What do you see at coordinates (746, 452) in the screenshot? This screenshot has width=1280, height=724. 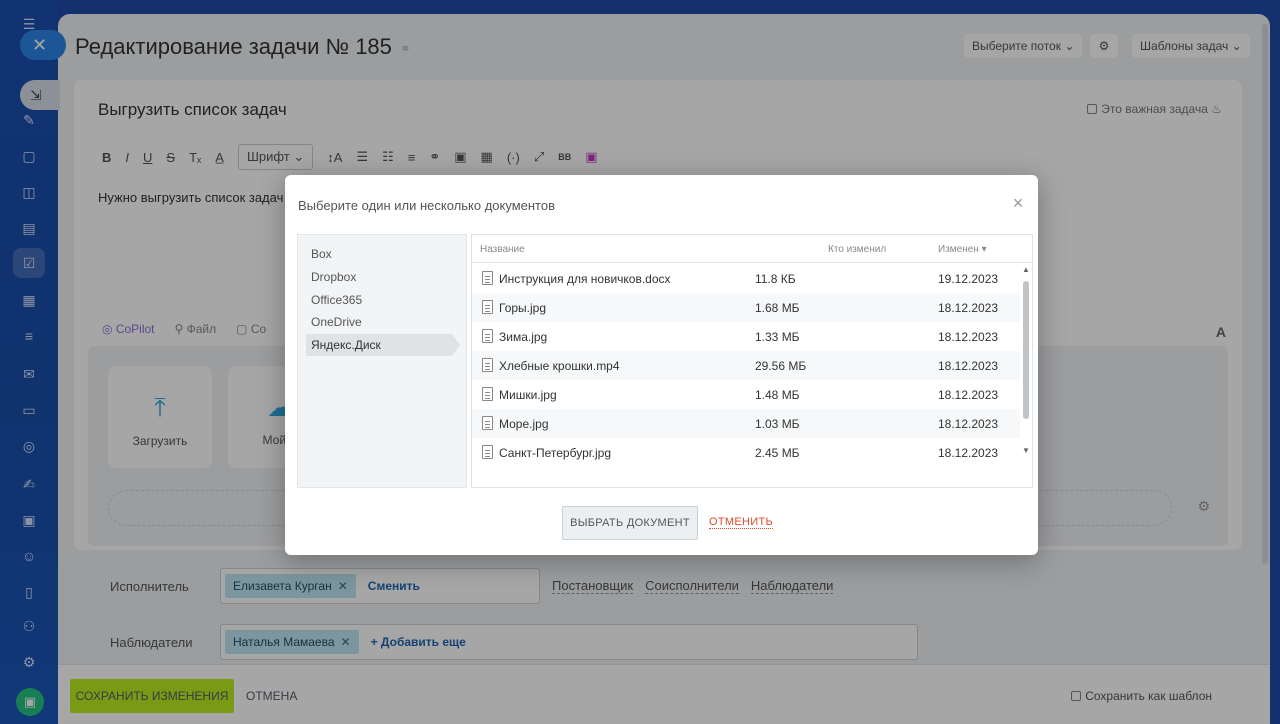 I see `table-row: Санкт-Петербург.jpg 2.45 МБ 18.12.2023` at bounding box center [746, 452].